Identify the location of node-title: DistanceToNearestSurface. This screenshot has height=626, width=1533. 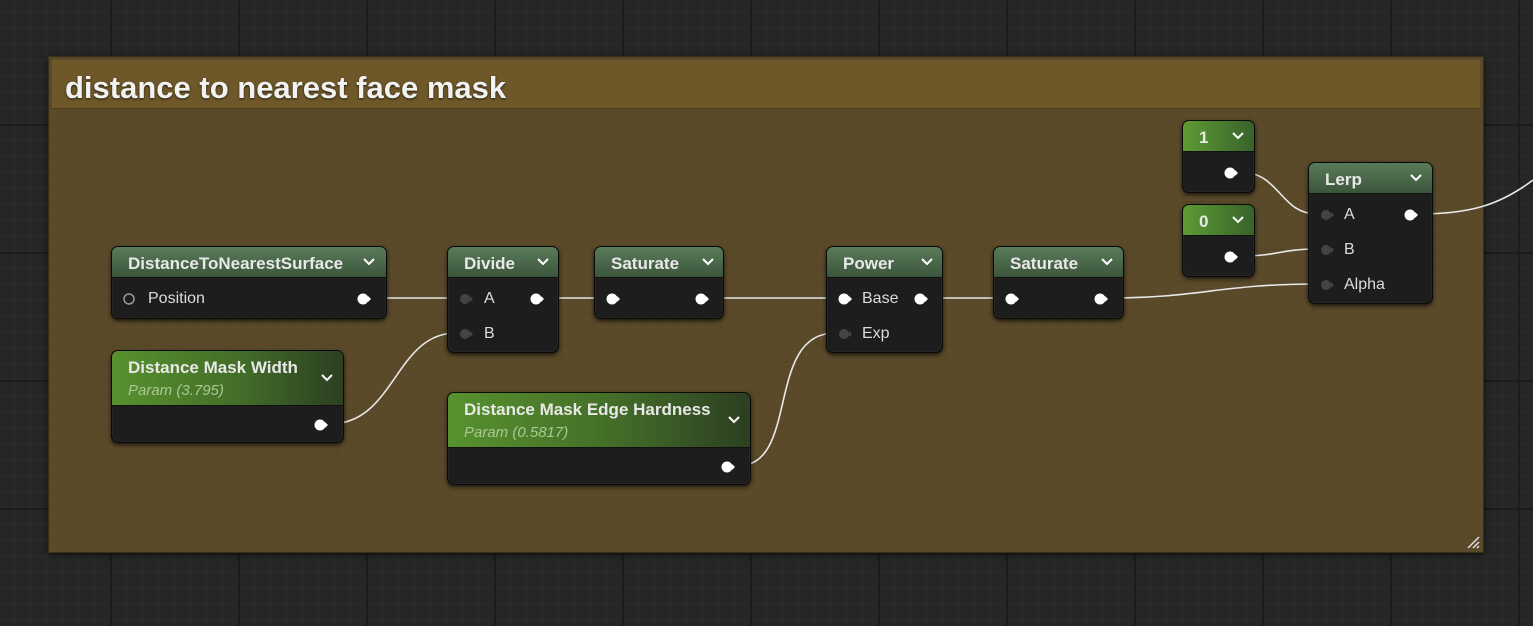
(236, 263).